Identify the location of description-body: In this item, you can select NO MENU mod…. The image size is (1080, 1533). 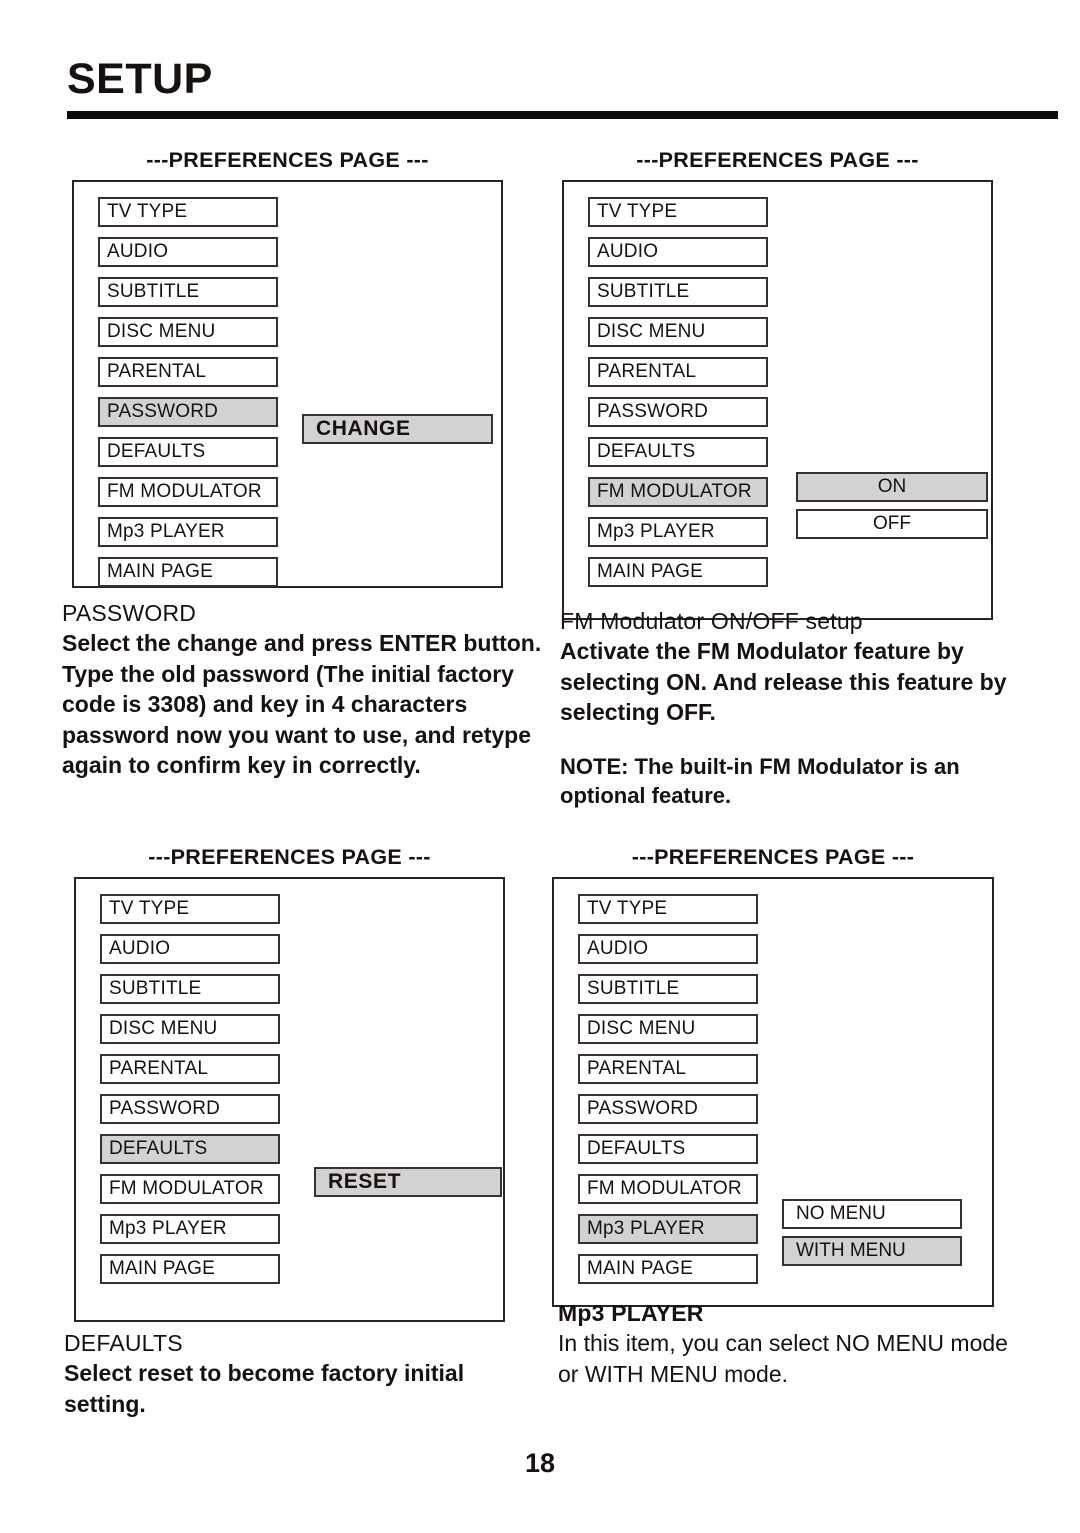
(783, 1358).